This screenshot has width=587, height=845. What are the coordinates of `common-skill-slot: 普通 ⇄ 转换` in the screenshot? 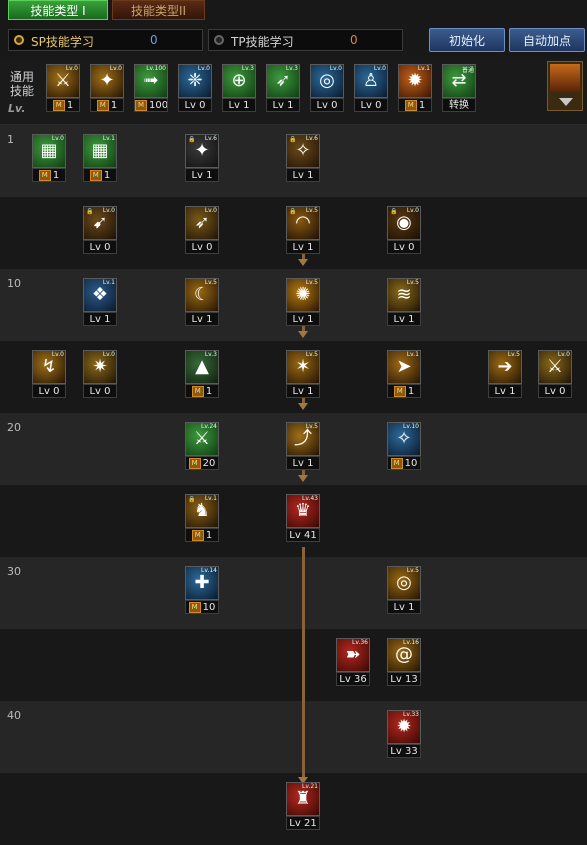 It's located at (459, 88).